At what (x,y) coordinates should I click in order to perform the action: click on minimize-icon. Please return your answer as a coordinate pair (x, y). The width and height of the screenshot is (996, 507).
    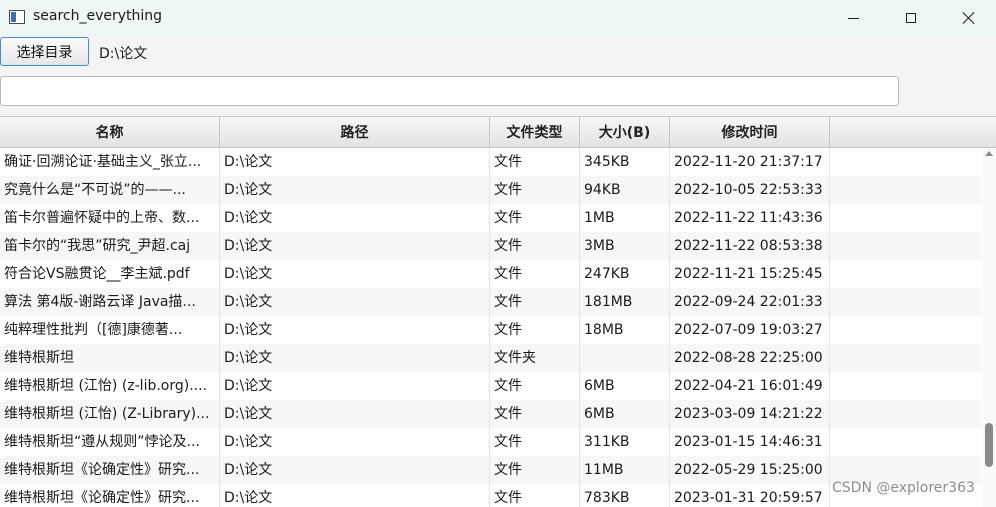
    Looking at the image, I should click on (853, 18).